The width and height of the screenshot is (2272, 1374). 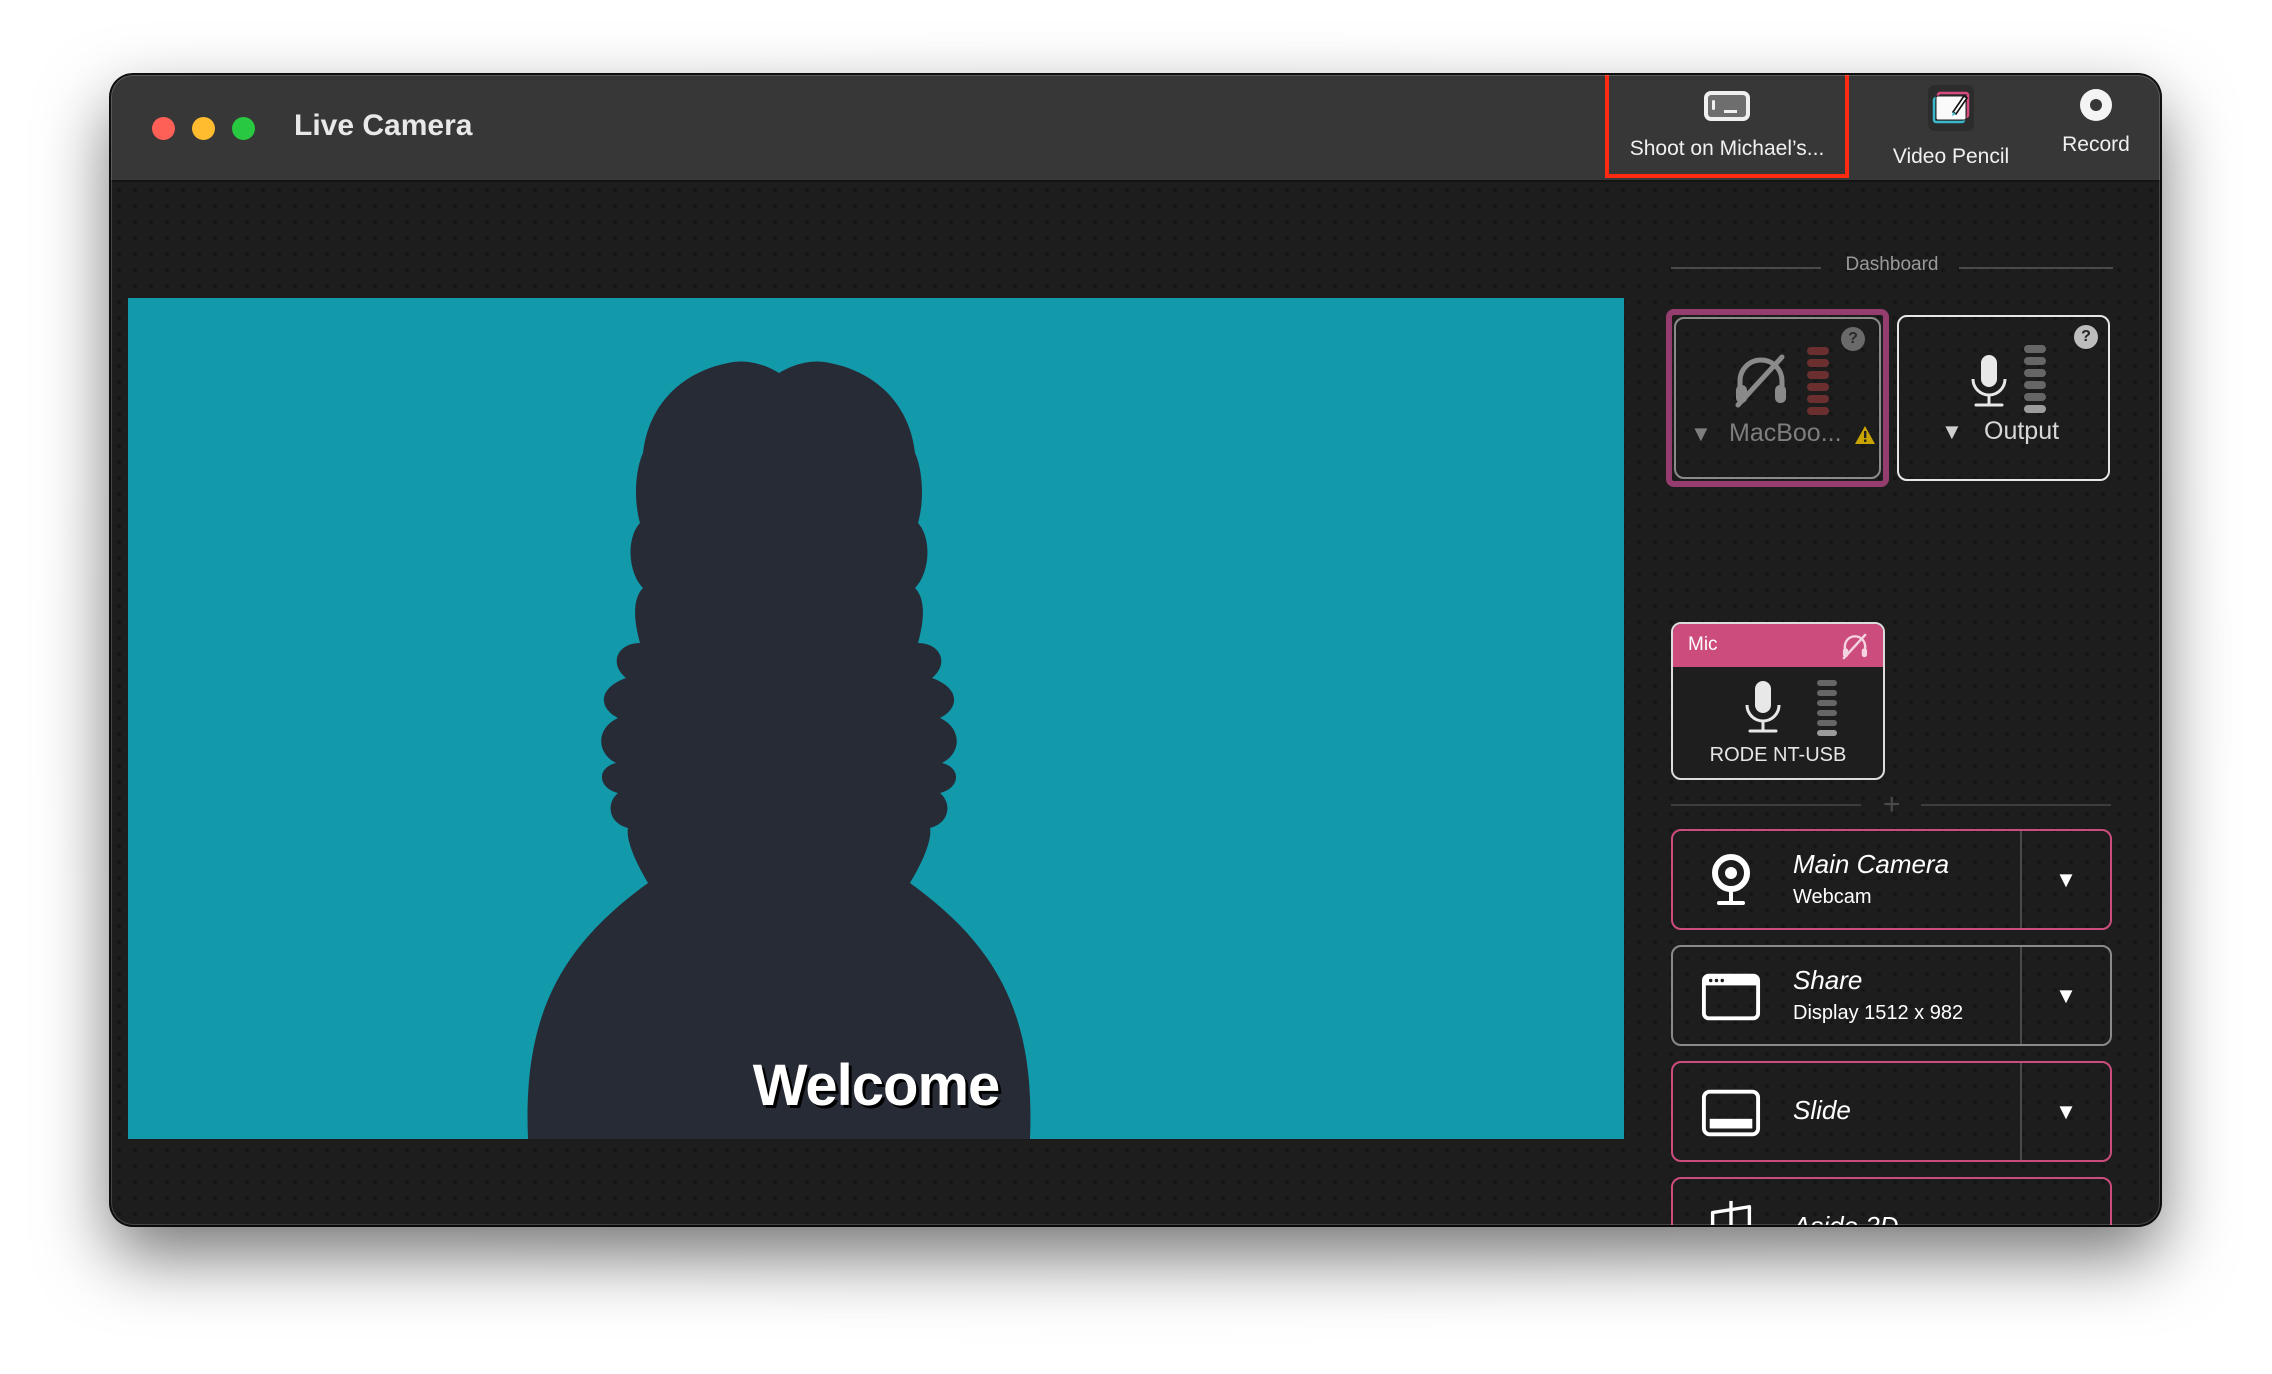 What do you see at coordinates (2022, 431) in the screenshot?
I see `tile-label: Output` at bounding box center [2022, 431].